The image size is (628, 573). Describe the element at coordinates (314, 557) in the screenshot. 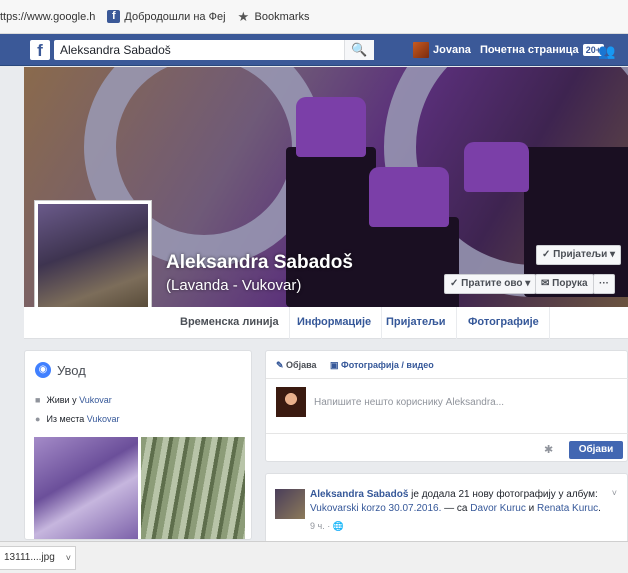

I see `download-bar: 13111....jpg ˅` at that location.